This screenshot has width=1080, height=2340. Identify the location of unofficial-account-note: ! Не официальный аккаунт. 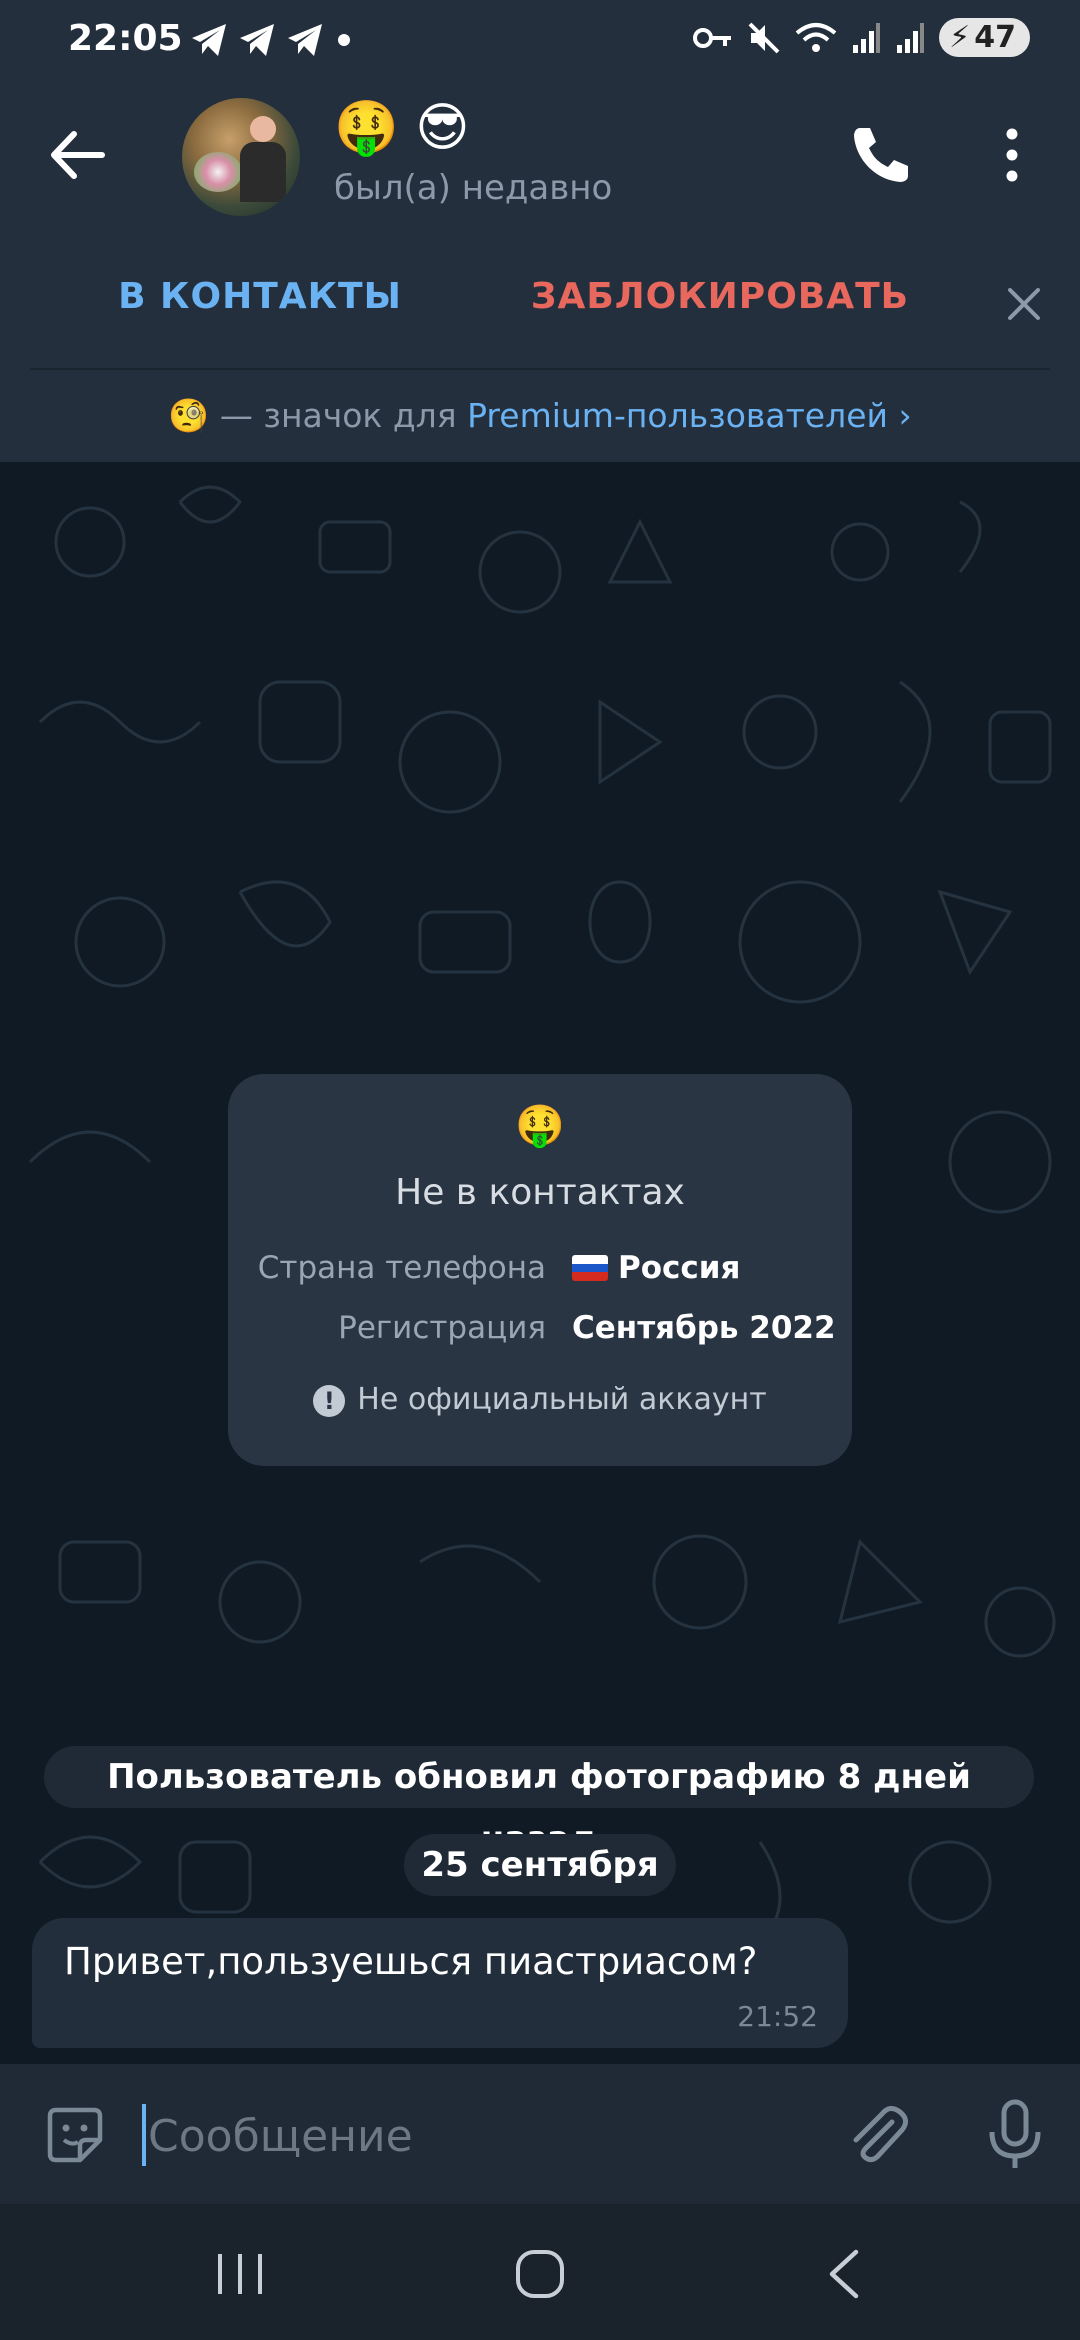
(540, 1399).